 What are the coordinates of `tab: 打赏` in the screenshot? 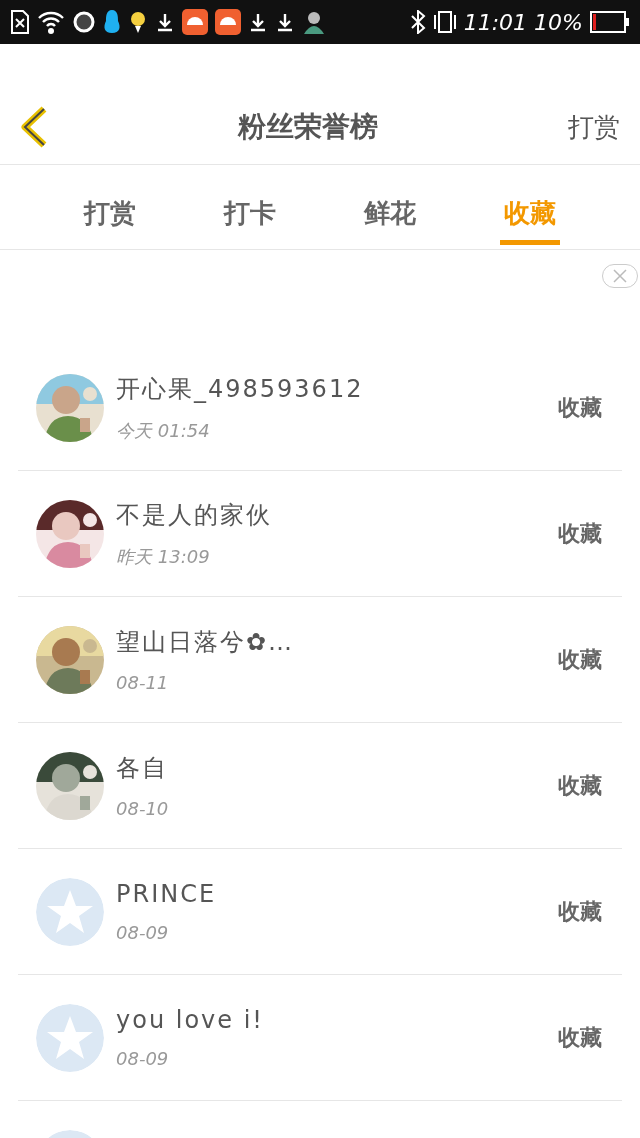 It's located at (110, 205).